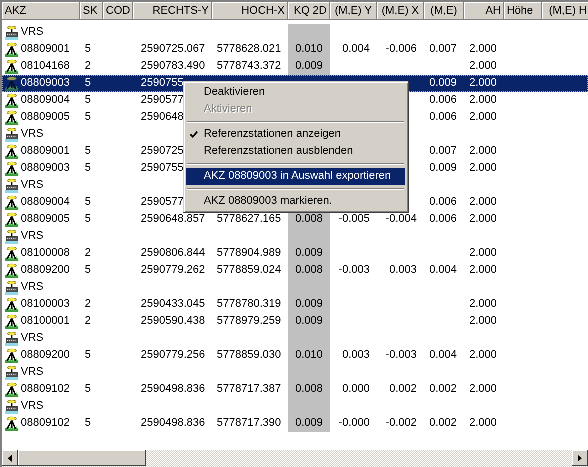  What do you see at coordinates (173, 49) in the screenshot?
I see `table-cell: 2590725.067` at bounding box center [173, 49].